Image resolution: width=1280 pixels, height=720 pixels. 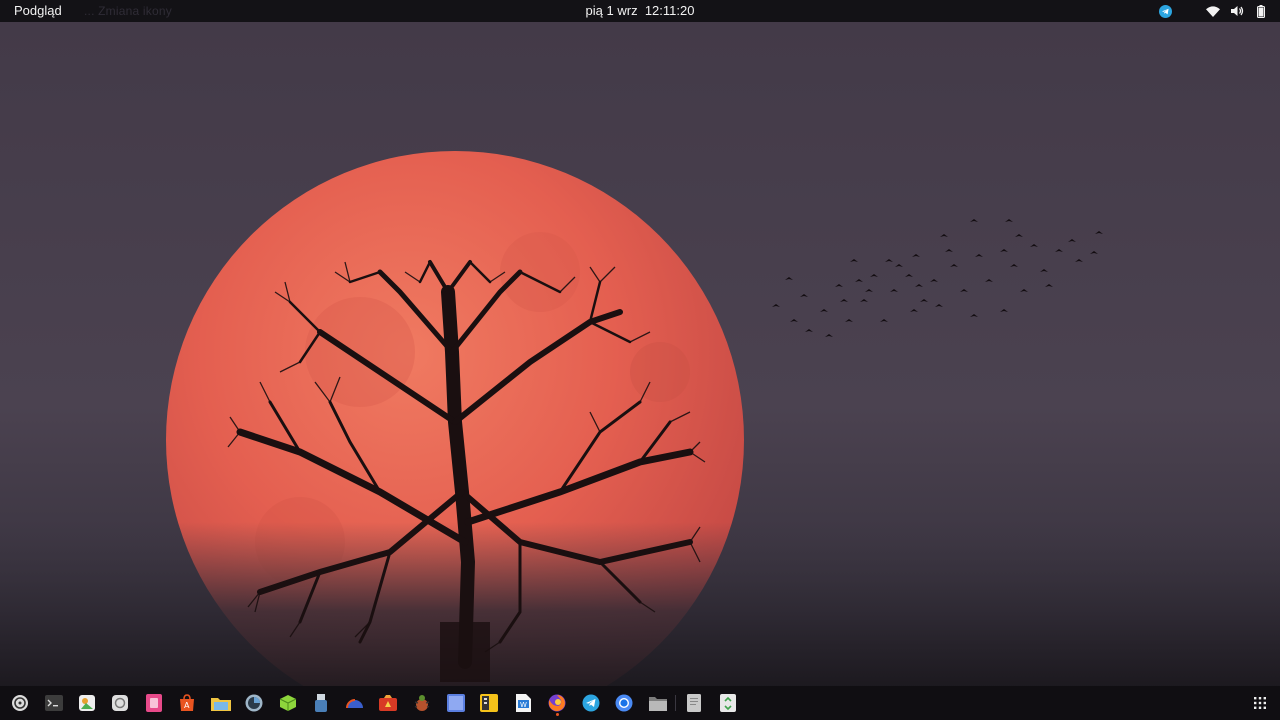 What do you see at coordinates (388, 703) in the screenshot?
I see `camera-app-icon` at bounding box center [388, 703].